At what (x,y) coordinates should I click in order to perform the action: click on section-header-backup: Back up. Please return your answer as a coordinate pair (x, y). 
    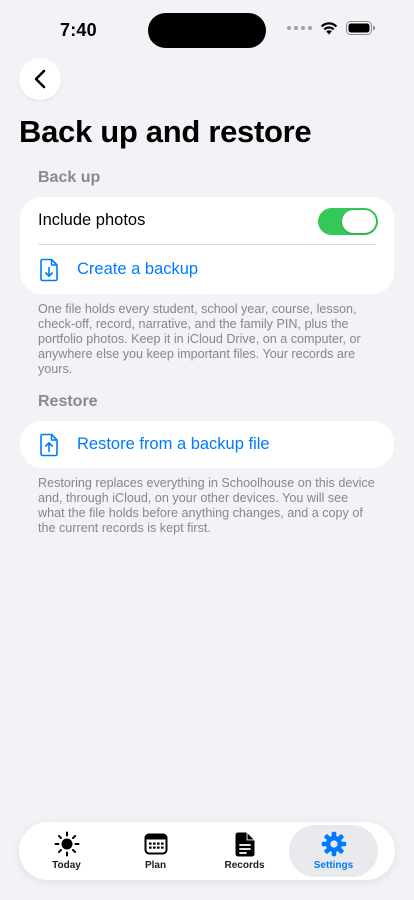
    Looking at the image, I should click on (69, 177).